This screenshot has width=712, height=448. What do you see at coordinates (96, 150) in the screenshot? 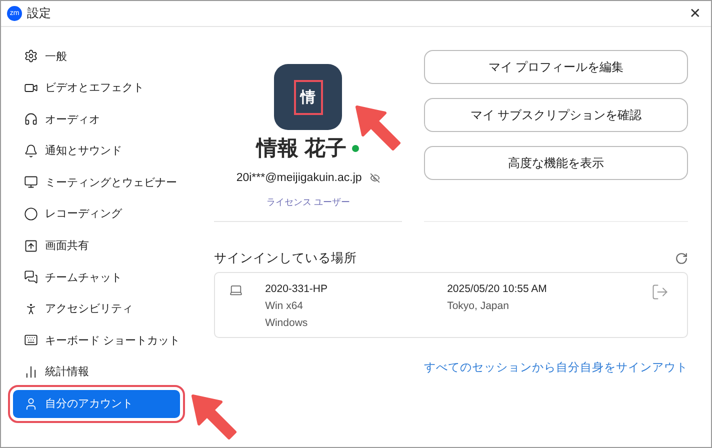
I see `sidebar-item: 通知とサウンド` at bounding box center [96, 150].